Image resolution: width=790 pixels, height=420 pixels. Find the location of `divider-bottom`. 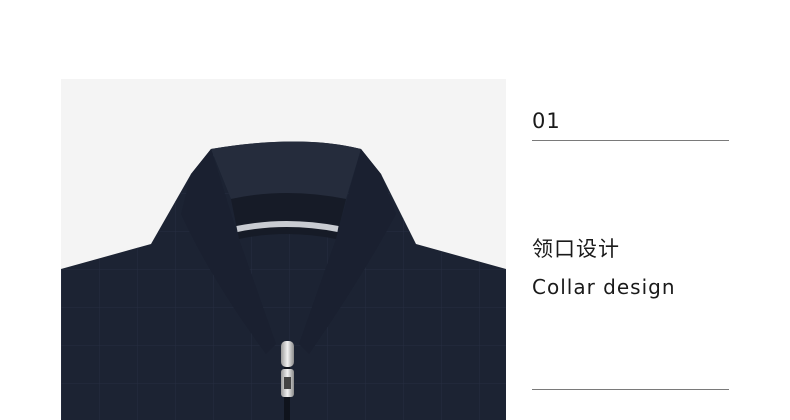

divider-bottom is located at coordinates (630, 389).